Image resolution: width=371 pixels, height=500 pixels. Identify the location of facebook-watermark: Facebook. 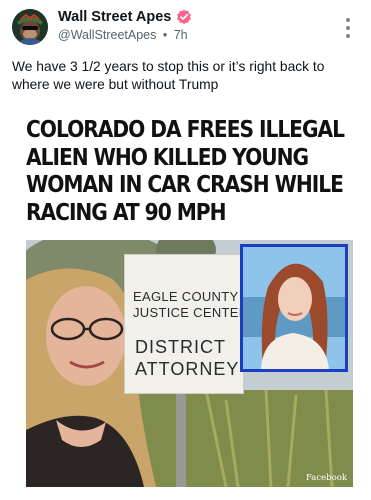
(326, 478).